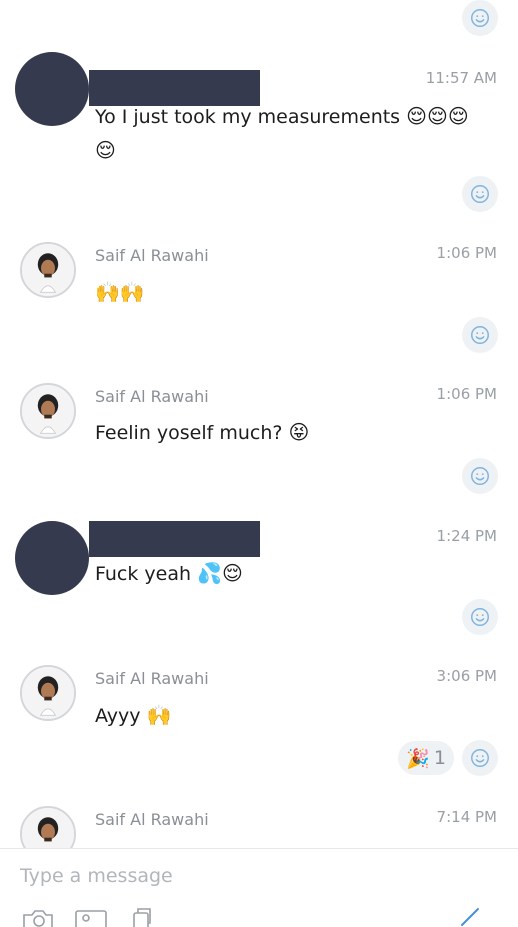  I want to click on message-text: Feelin yoself much? 😝, so click(292, 433).